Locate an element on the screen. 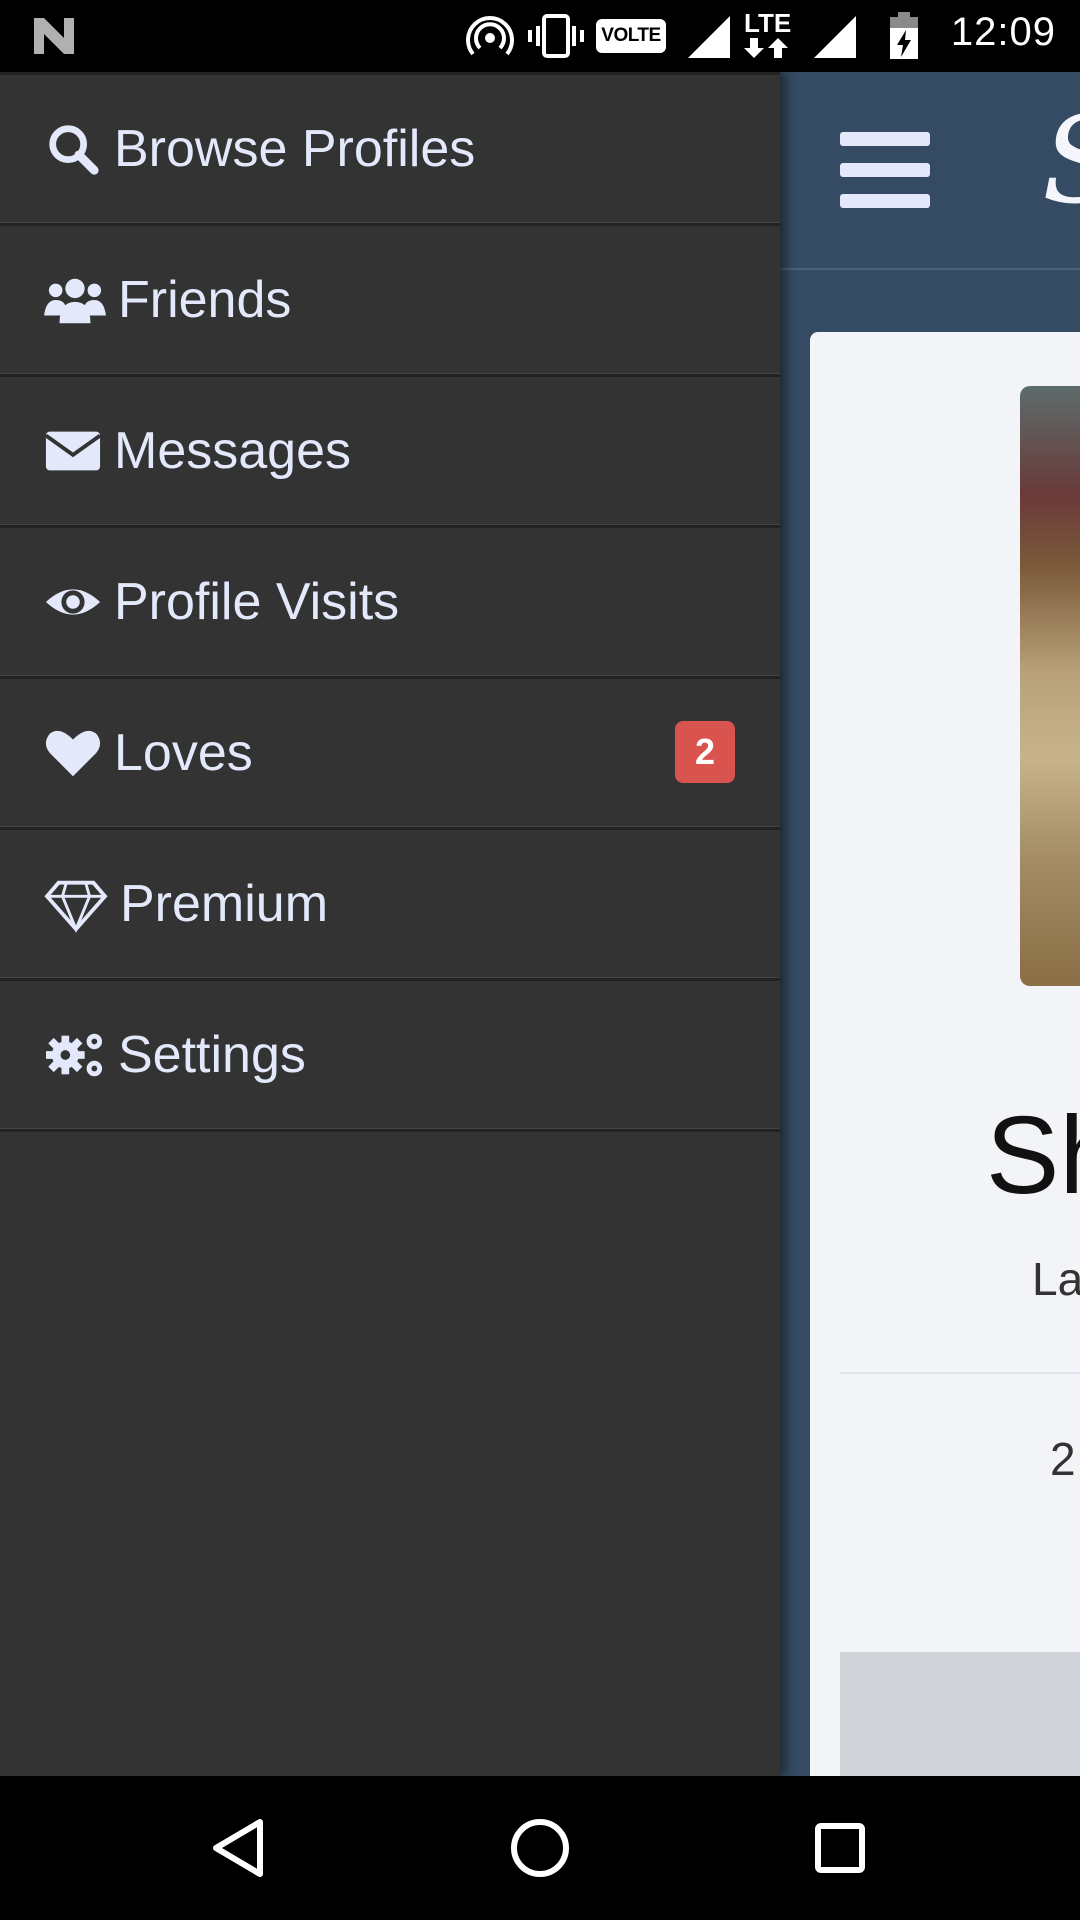 This screenshot has height=1920, width=1080. heart-icon is located at coordinates (73, 753).